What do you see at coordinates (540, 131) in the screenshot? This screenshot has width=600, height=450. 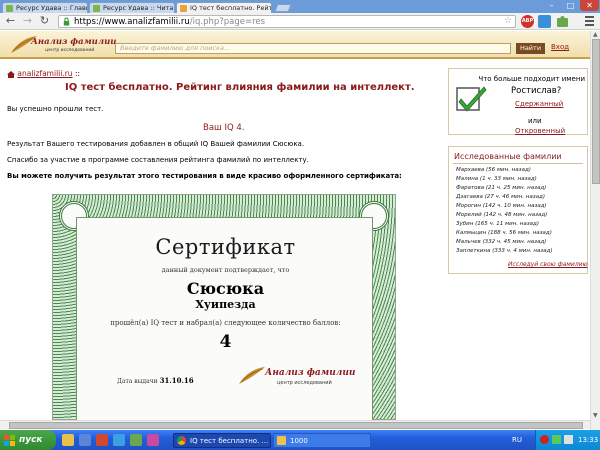 I see `poll-option-frank: Откровенный` at bounding box center [540, 131].